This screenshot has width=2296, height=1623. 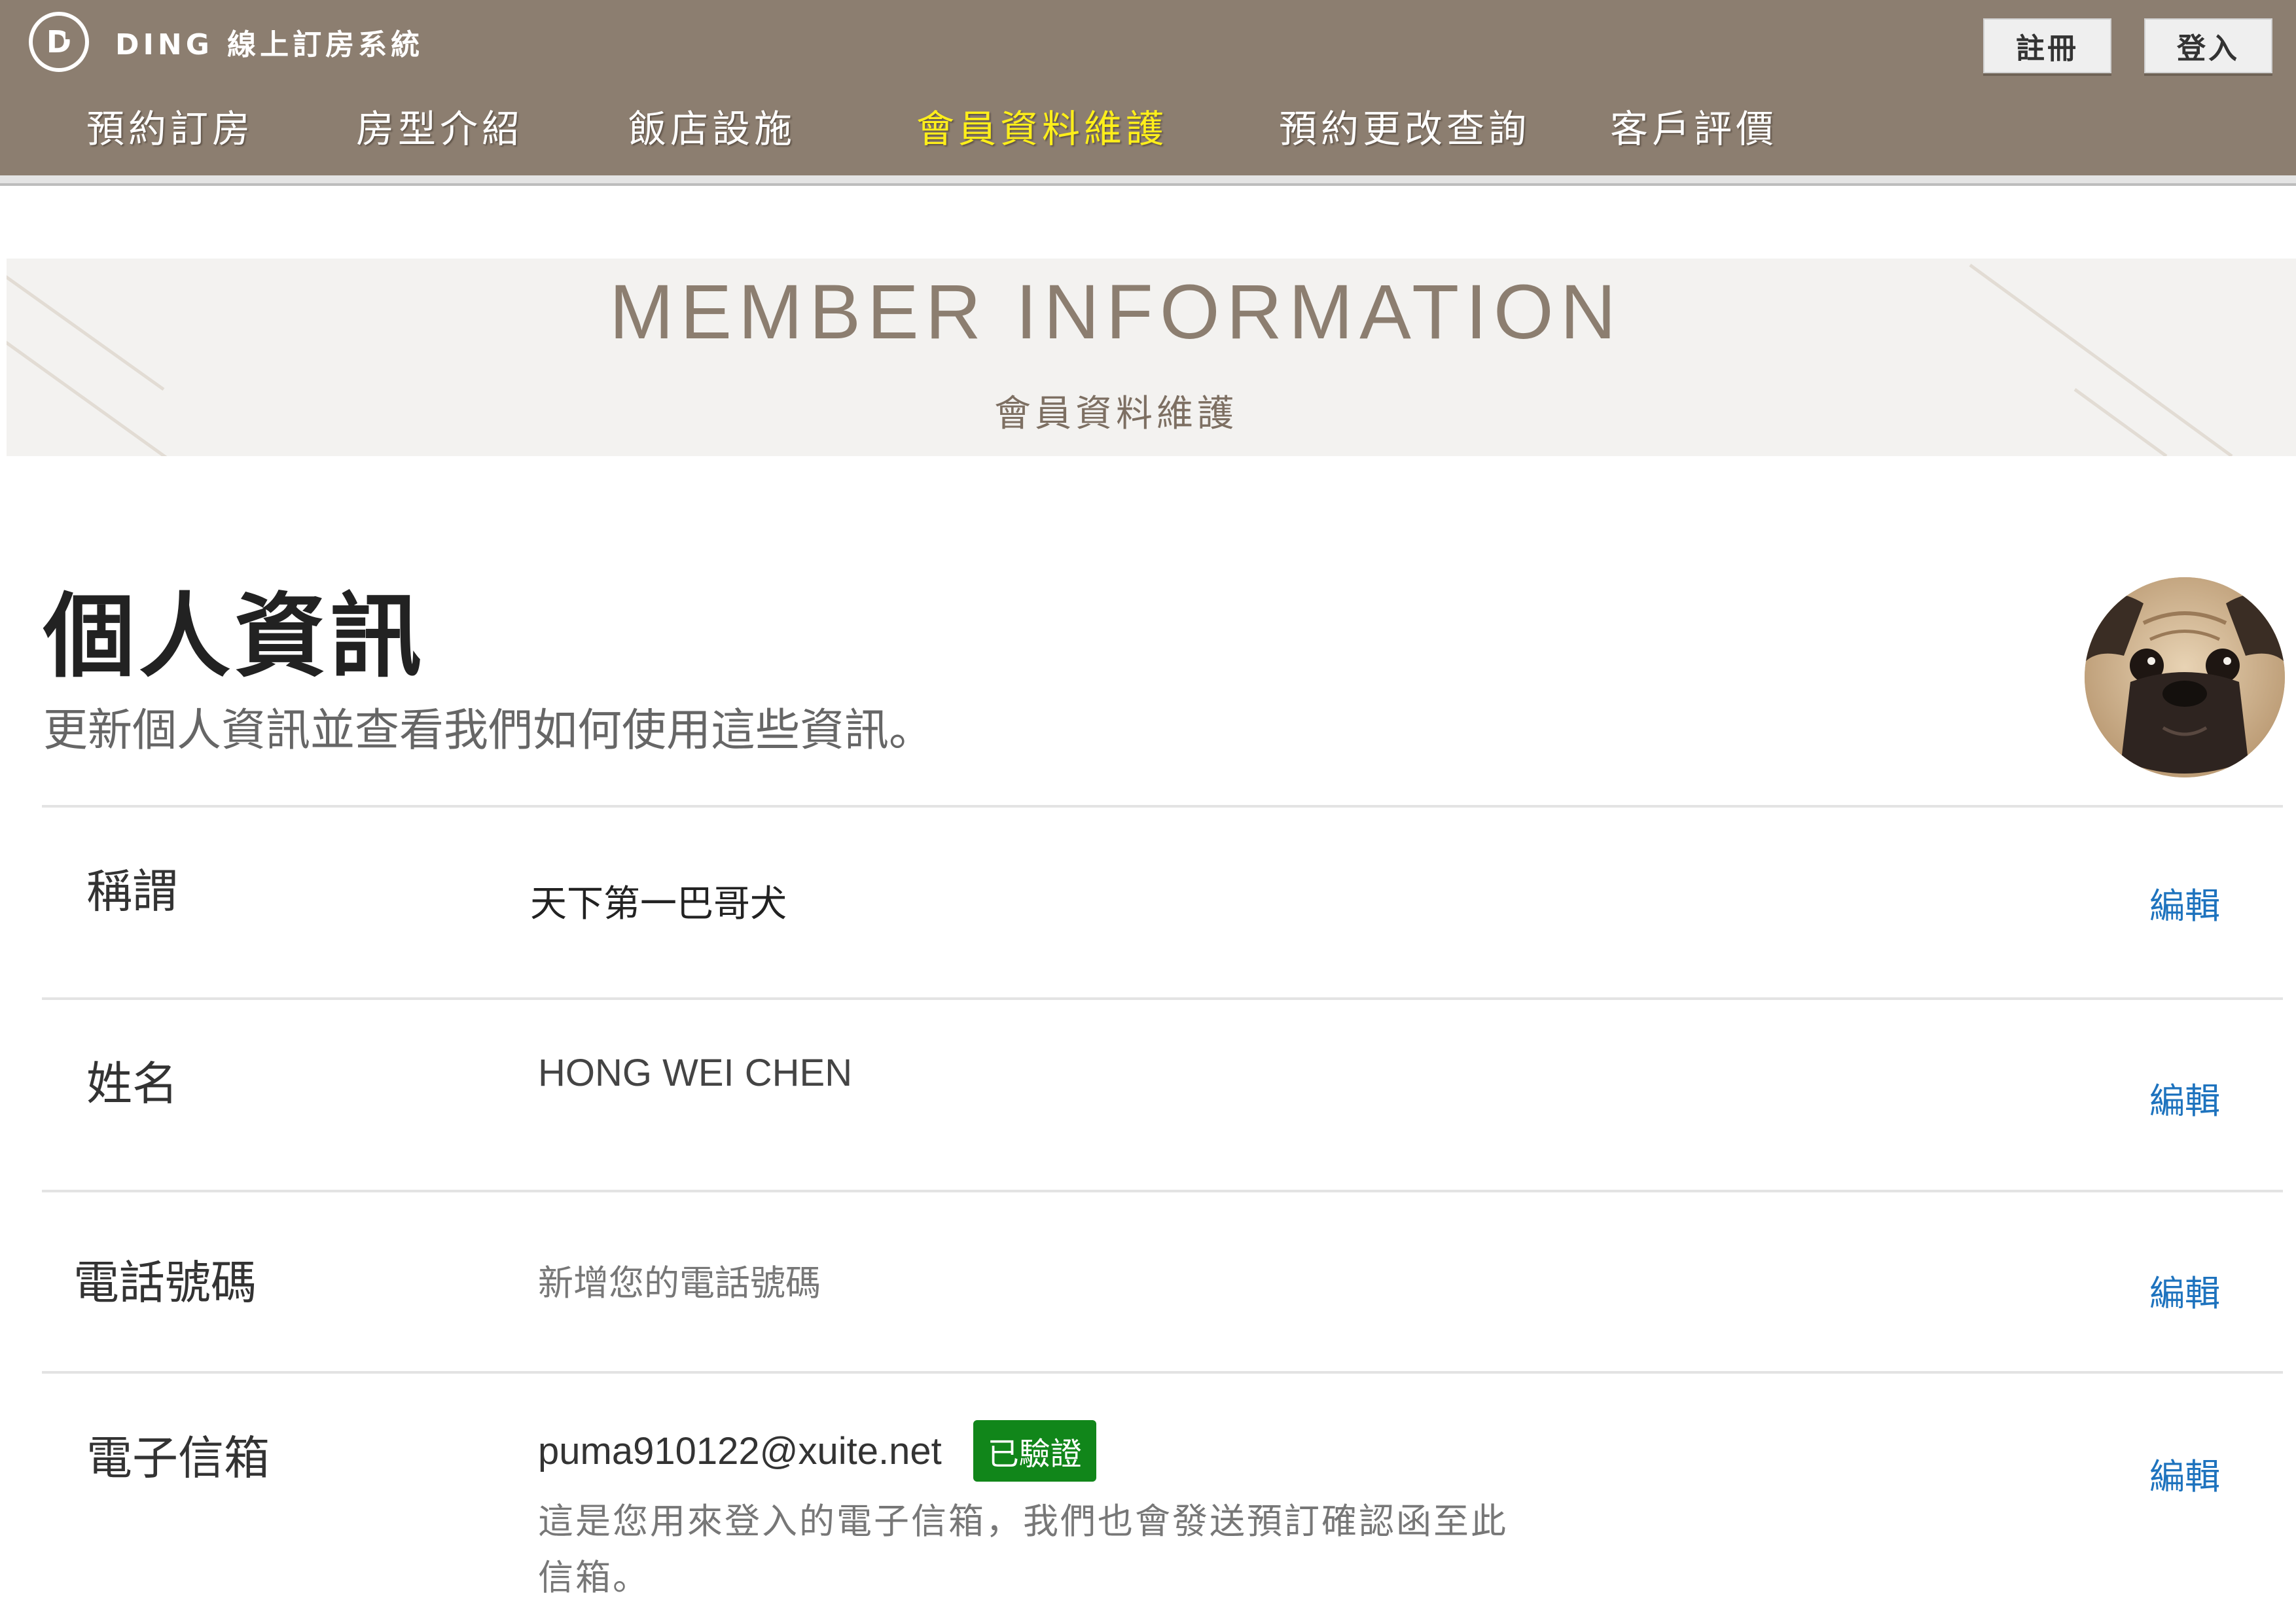 What do you see at coordinates (235, 637) in the screenshot?
I see `page-title: 個人資訊` at bounding box center [235, 637].